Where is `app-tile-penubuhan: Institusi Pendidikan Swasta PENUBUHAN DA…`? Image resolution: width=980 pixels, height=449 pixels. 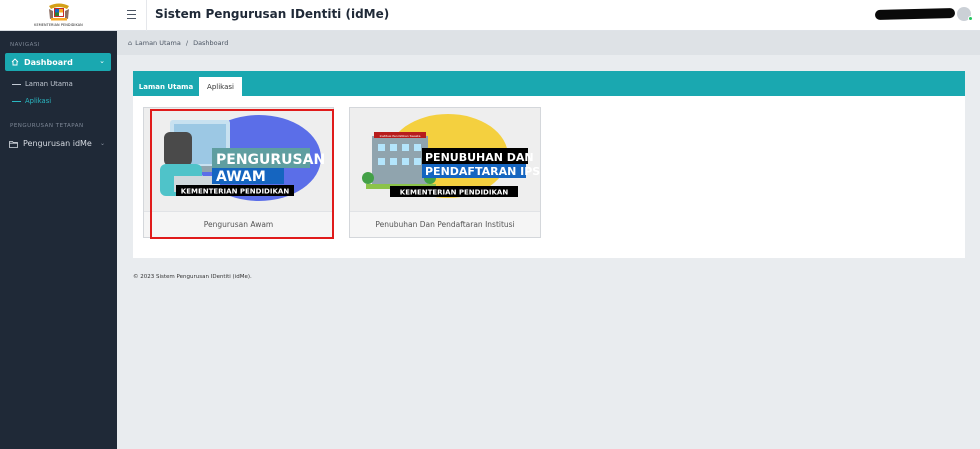 app-tile-penubuhan: Institusi Pendidikan Swasta PENUBUHAN DA… is located at coordinates (445, 172).